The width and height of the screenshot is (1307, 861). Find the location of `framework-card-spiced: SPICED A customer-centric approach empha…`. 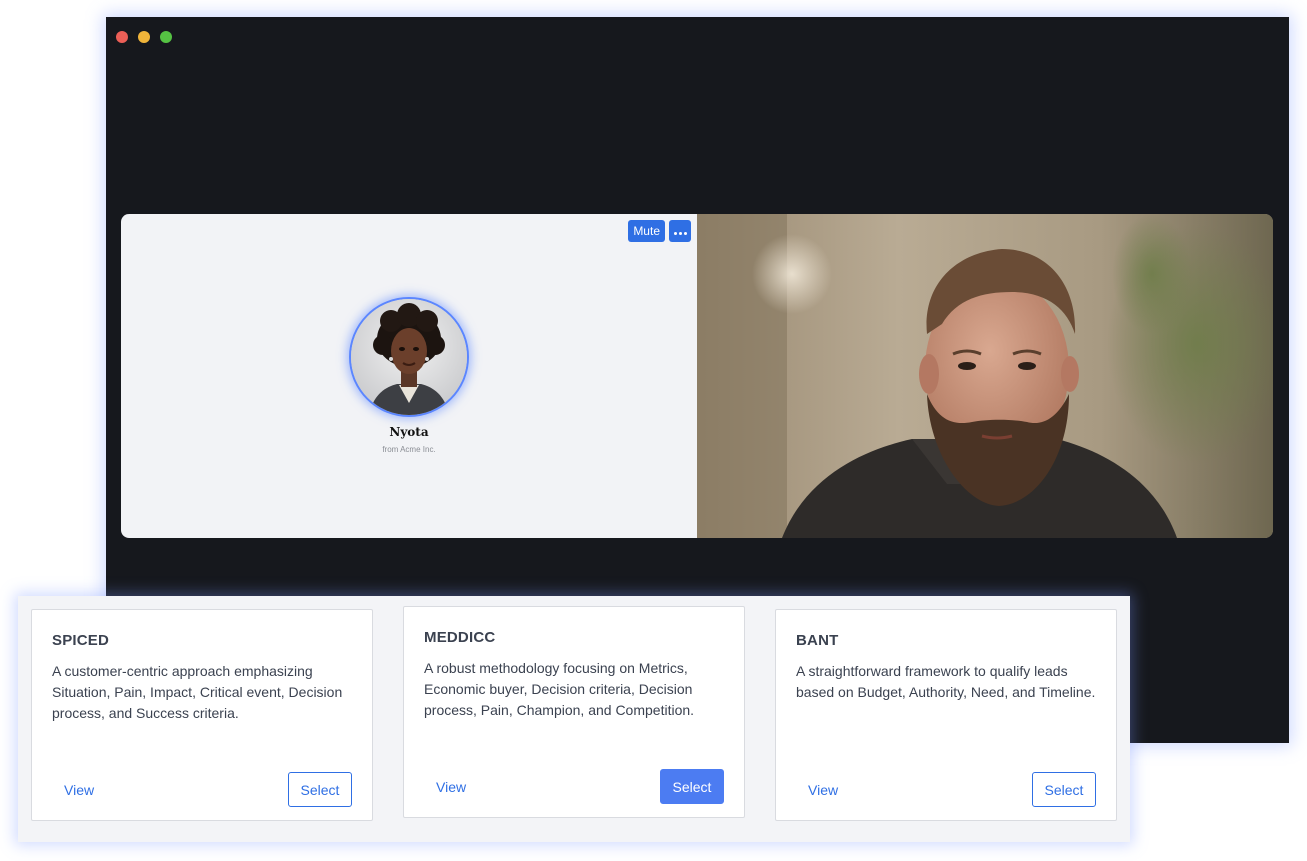

framework-card-spiced: SPICED A customer-centric approach empha… is located at coordinates (202, 715).